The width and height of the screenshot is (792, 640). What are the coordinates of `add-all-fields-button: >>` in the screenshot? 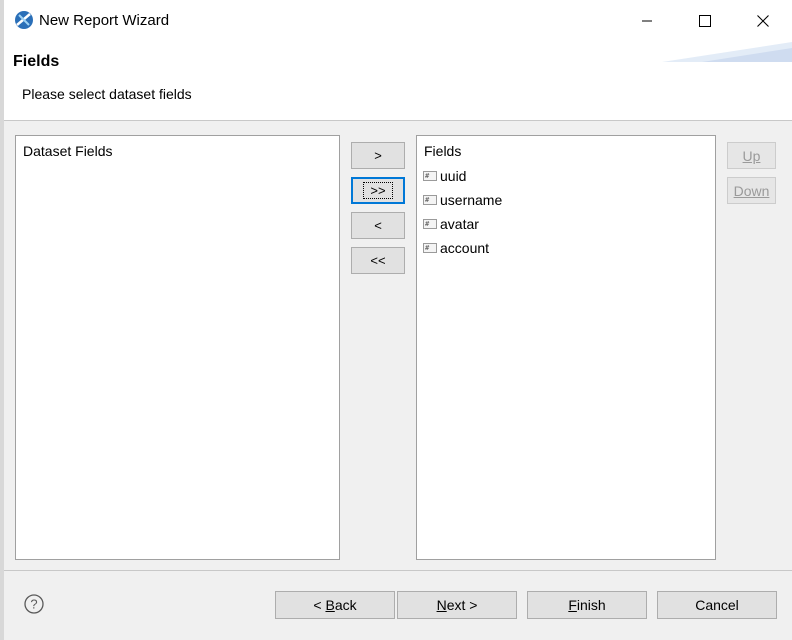 It's located at (378, 190).